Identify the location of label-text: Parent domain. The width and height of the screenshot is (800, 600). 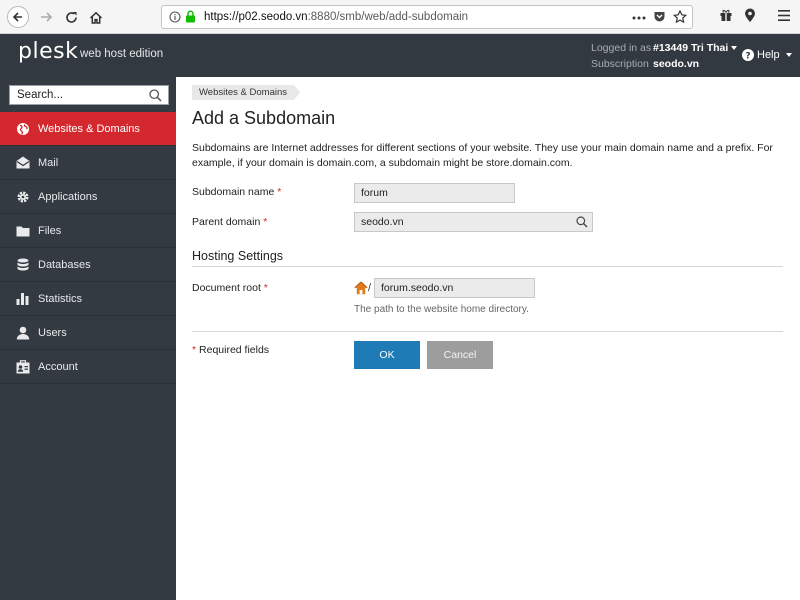
(226, 222).